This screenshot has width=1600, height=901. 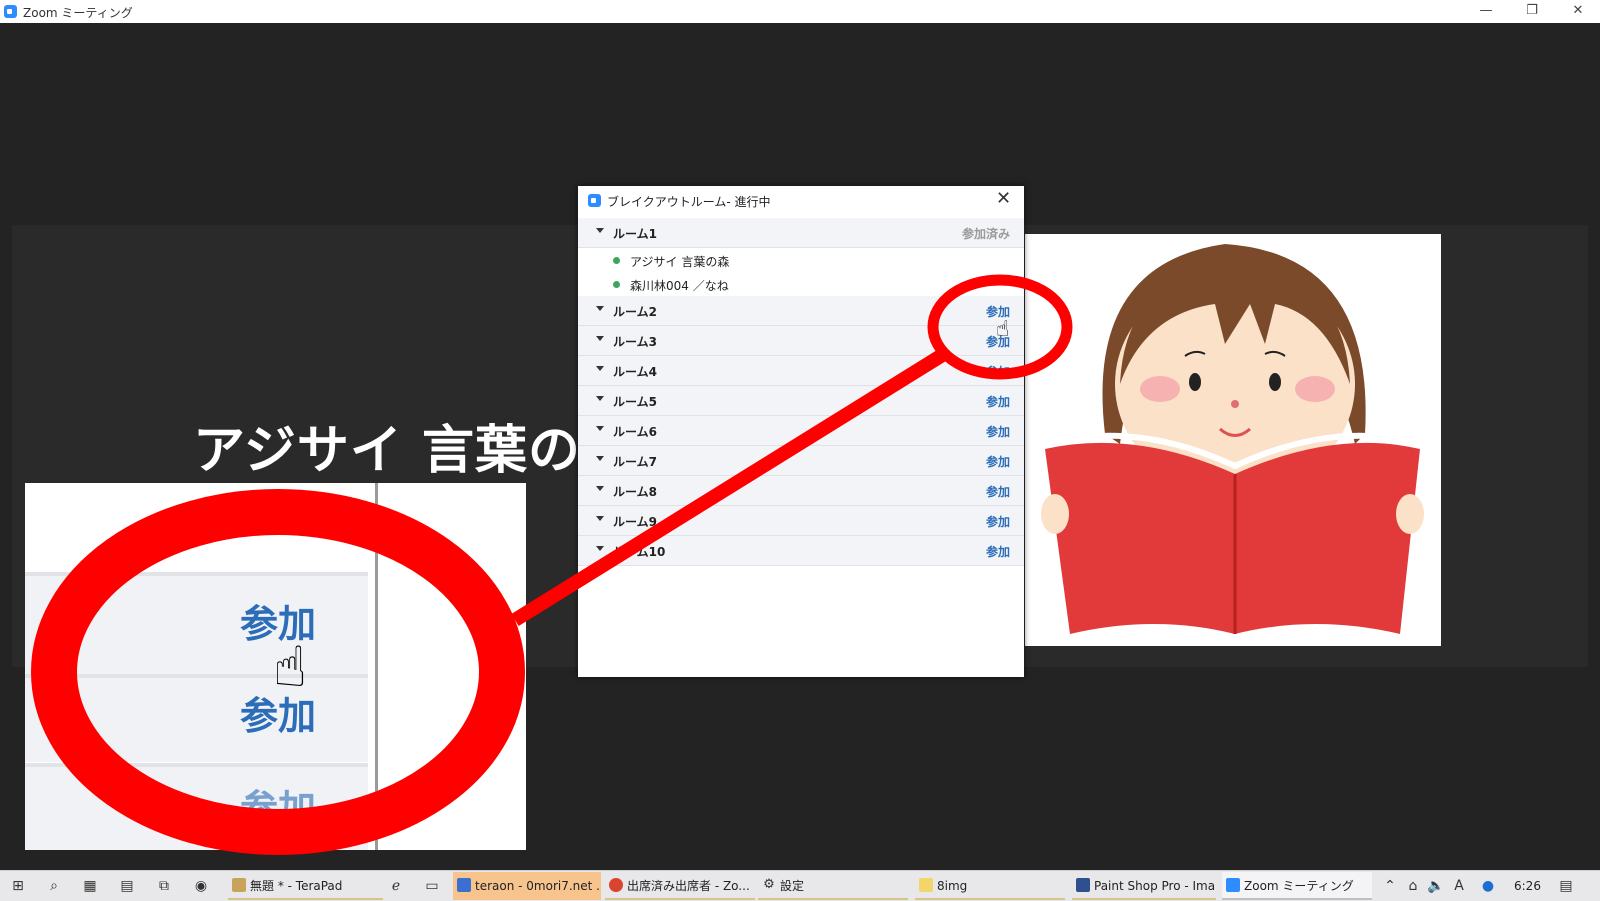 What do you see at coordinates (196, 574) in the screenshot?
I see `inset-divider` at bounding box center [196, 574].